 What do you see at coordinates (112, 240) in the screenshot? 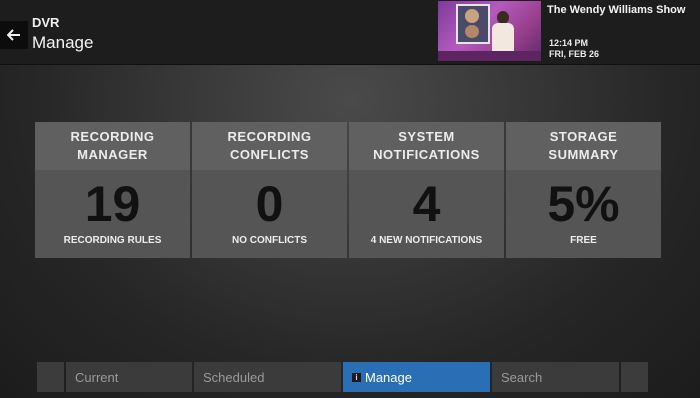
I see `tile-subtitle: RECORDING RULES` at bounding box center [112, 240].